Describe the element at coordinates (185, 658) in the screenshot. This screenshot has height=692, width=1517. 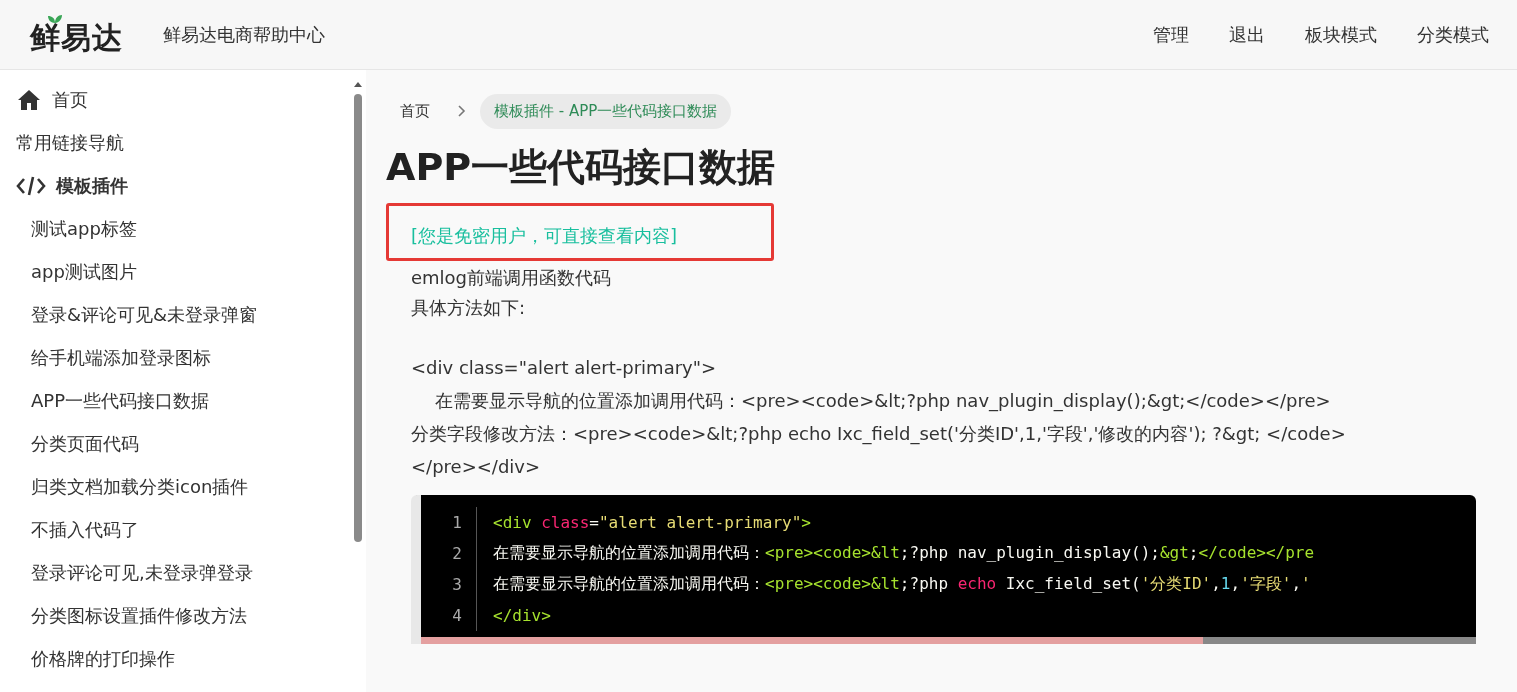
I see `sidebar-item: 价格牌的打印操作` at that location.